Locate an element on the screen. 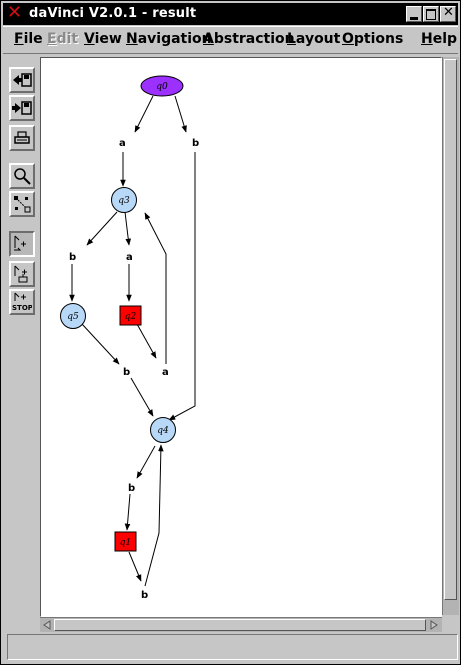  node-q0: q0 is located at coordinates (162, 86).